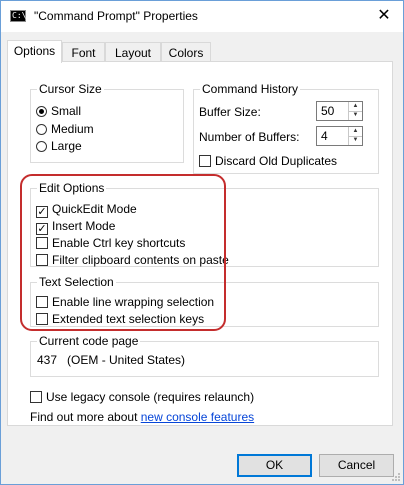 This screenshot has width=404, height=485. I want to click on text-selection-legend: Text Selection, so click(76, 282).